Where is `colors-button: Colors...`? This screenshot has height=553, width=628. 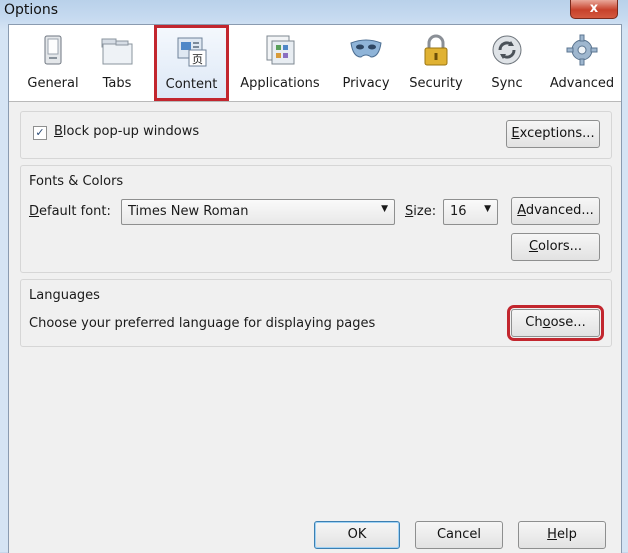
colors-button: Colors... is located at coordinates (555, 247).